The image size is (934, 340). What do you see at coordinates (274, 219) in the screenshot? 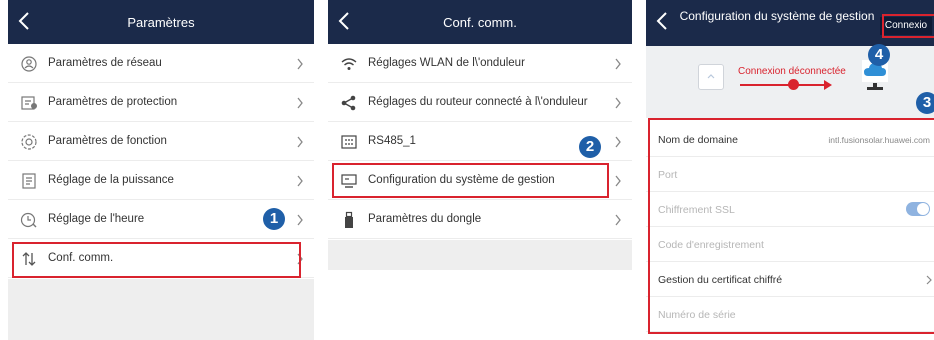
I see `step-badge: 1` at bounding box center [274, 219].